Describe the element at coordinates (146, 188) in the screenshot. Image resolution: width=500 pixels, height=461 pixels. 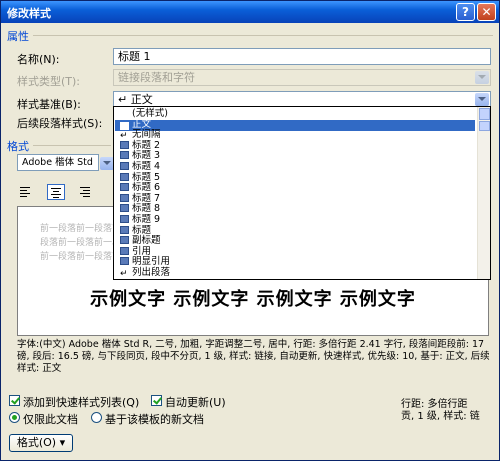
I see `dropdown-item-label: 标题 6` at that location.